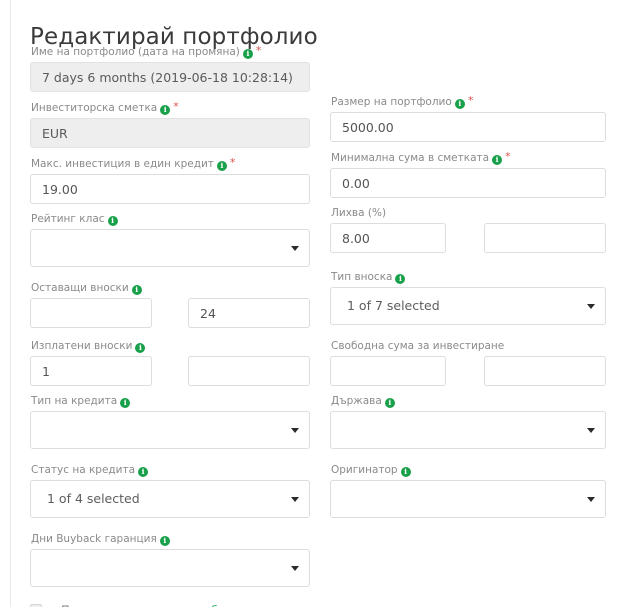 The image size is (640, 607). Describe the element at coordinates (170, 219) in the screenshot. I see `label-rating-class: Рейтинг клас i` at that location.